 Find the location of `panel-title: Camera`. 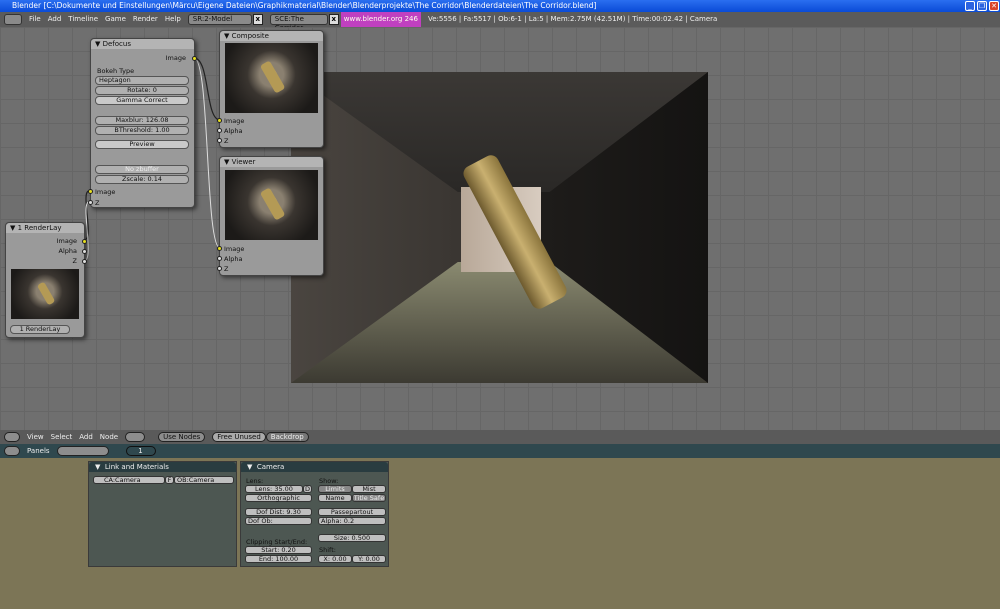

panel-title: Camera is located at coordinates (270, 467).